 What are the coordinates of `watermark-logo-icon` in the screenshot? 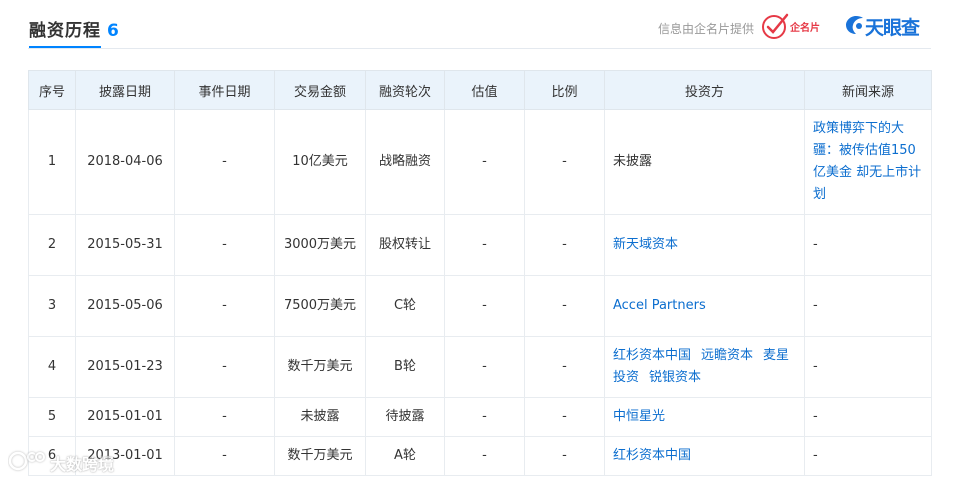 It's located at (26, 461).